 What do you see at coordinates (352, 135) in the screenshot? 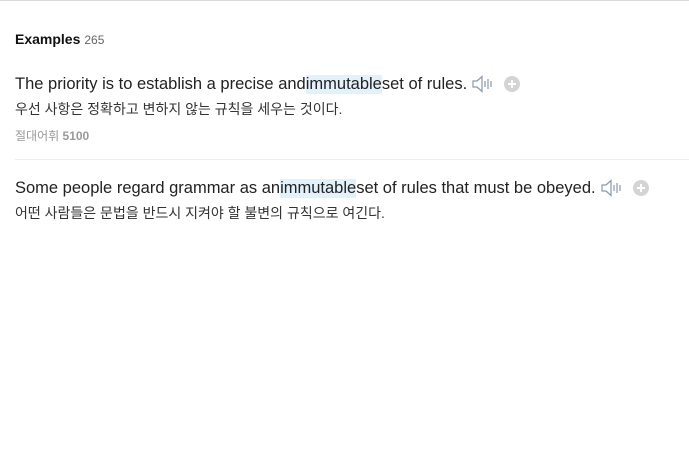
I see `example-source: 절대어휘 5100` at bounding box center [352, 135].